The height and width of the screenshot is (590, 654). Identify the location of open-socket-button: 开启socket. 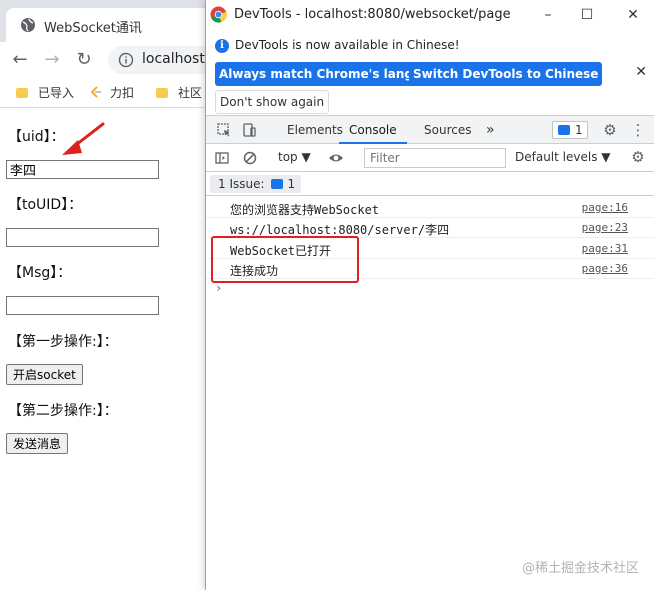
(44, 374).